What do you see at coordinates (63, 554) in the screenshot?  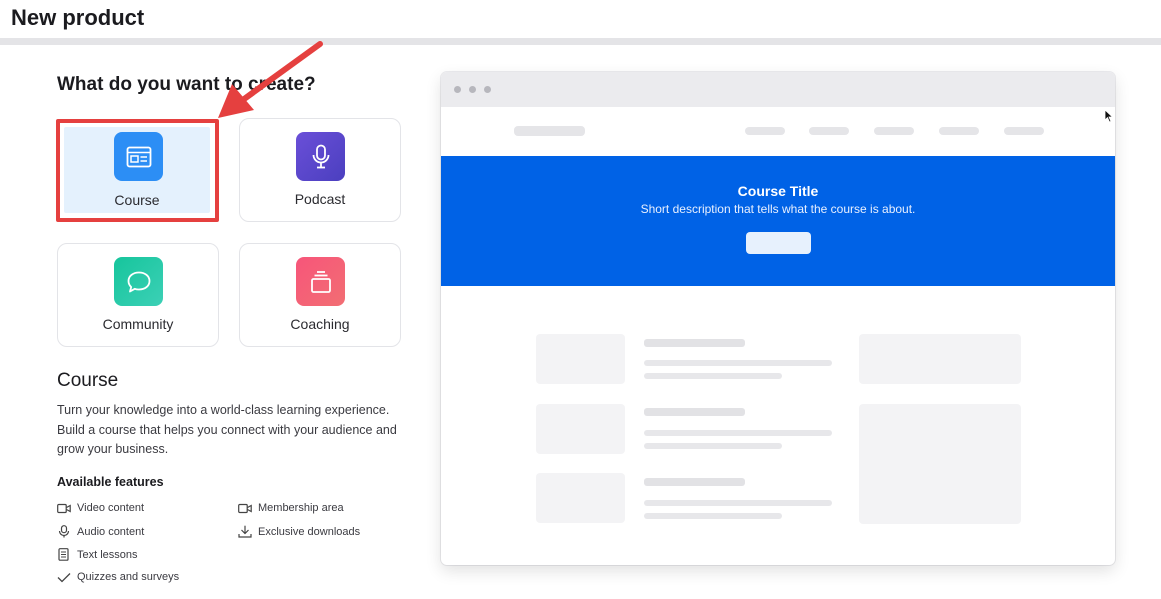 I see `document-icon` at bounding box center [63, 554].